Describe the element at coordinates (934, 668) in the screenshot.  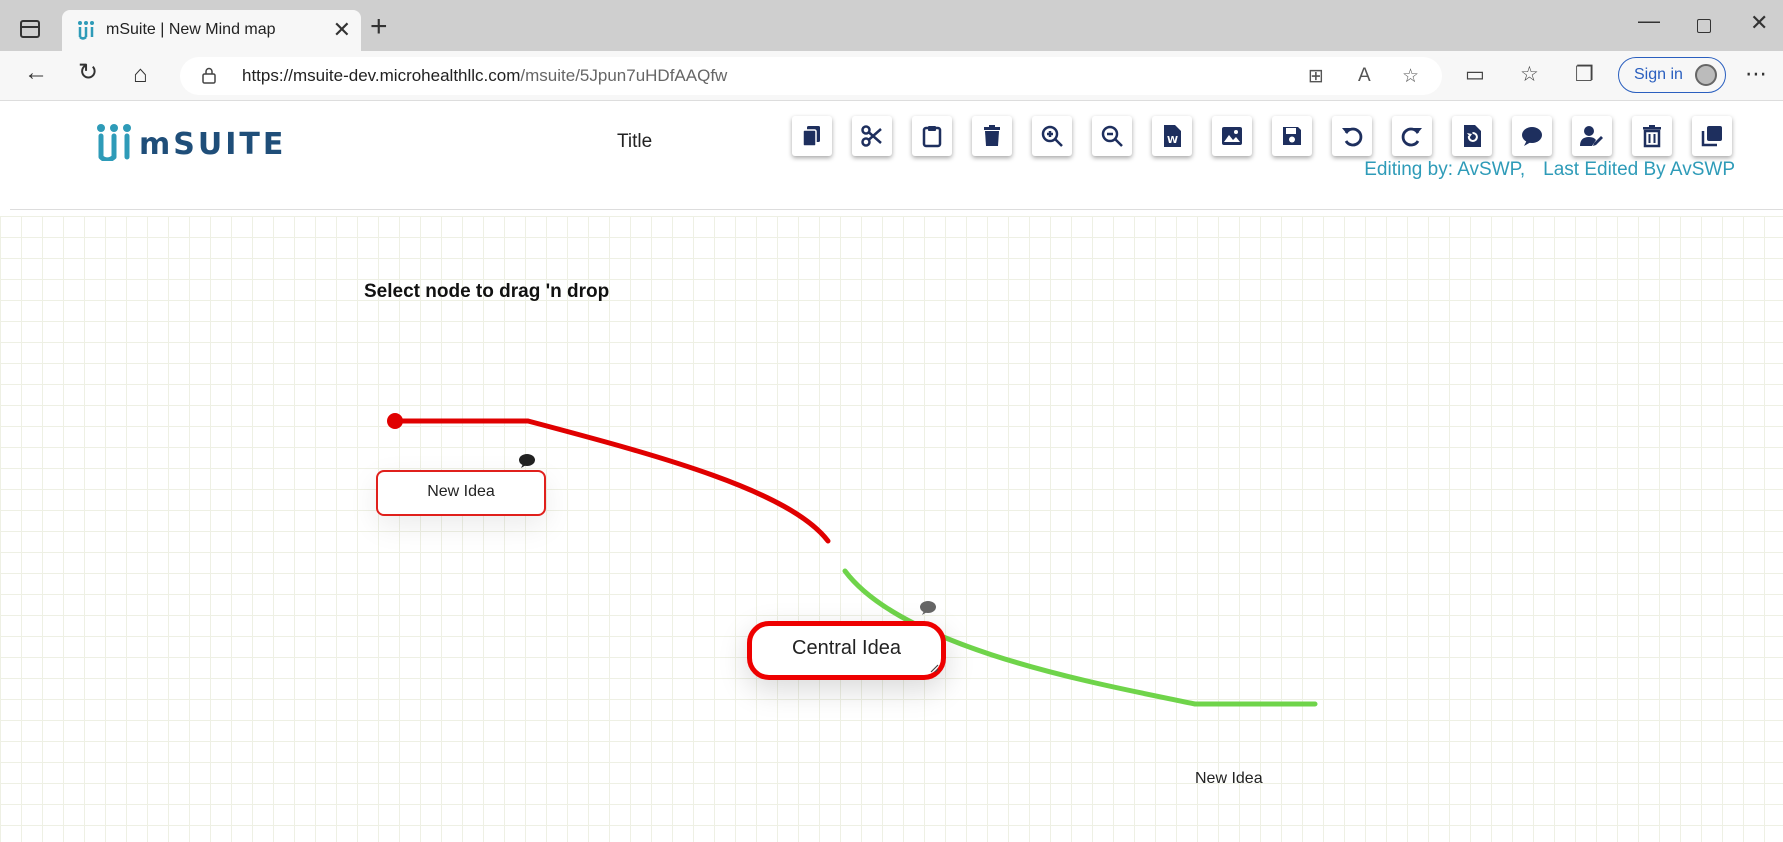
I see `resize-grip-icon` at that location.